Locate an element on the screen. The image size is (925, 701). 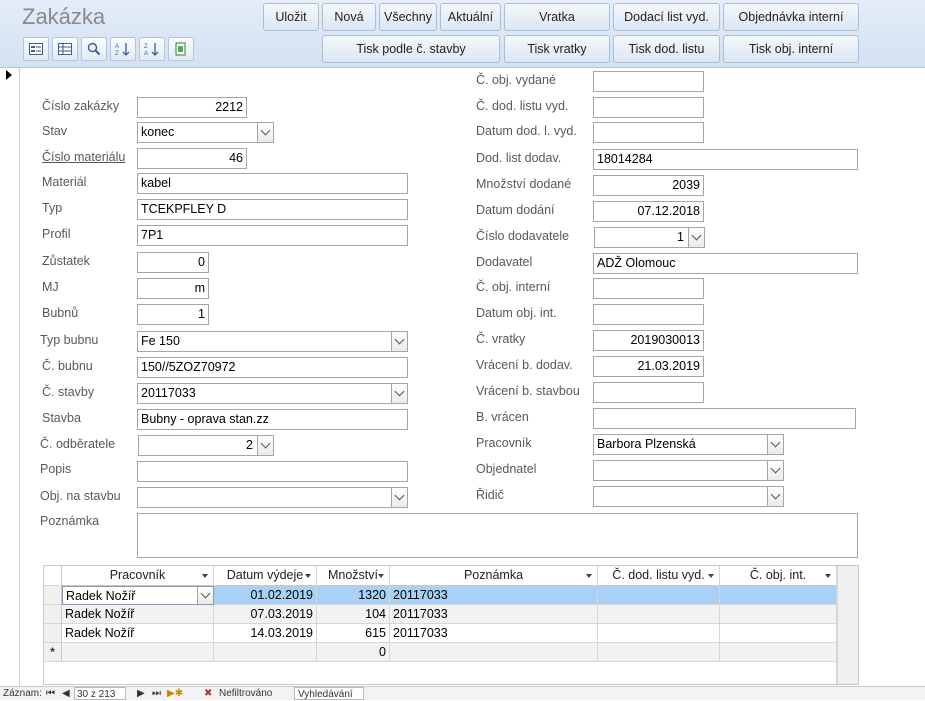
find-icon is located at coordinates (94, 49).